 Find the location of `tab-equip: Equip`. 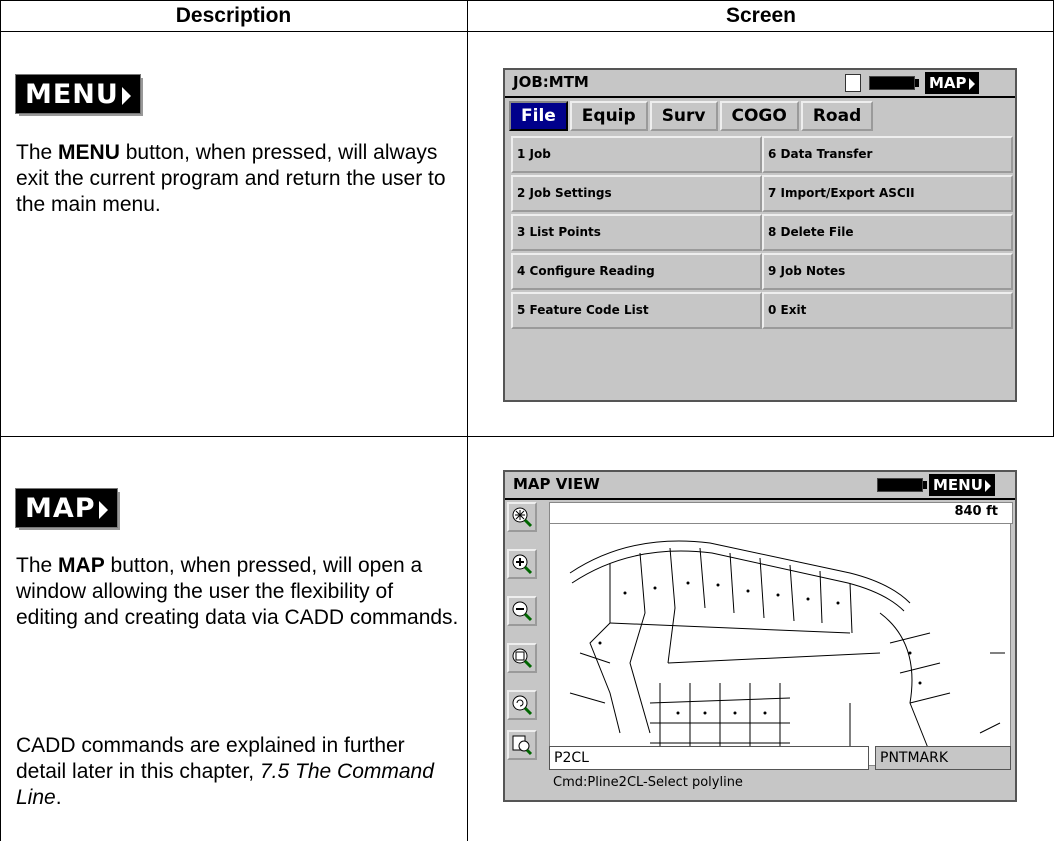

tab-equip: Equip is located at coordinates (608, 116).